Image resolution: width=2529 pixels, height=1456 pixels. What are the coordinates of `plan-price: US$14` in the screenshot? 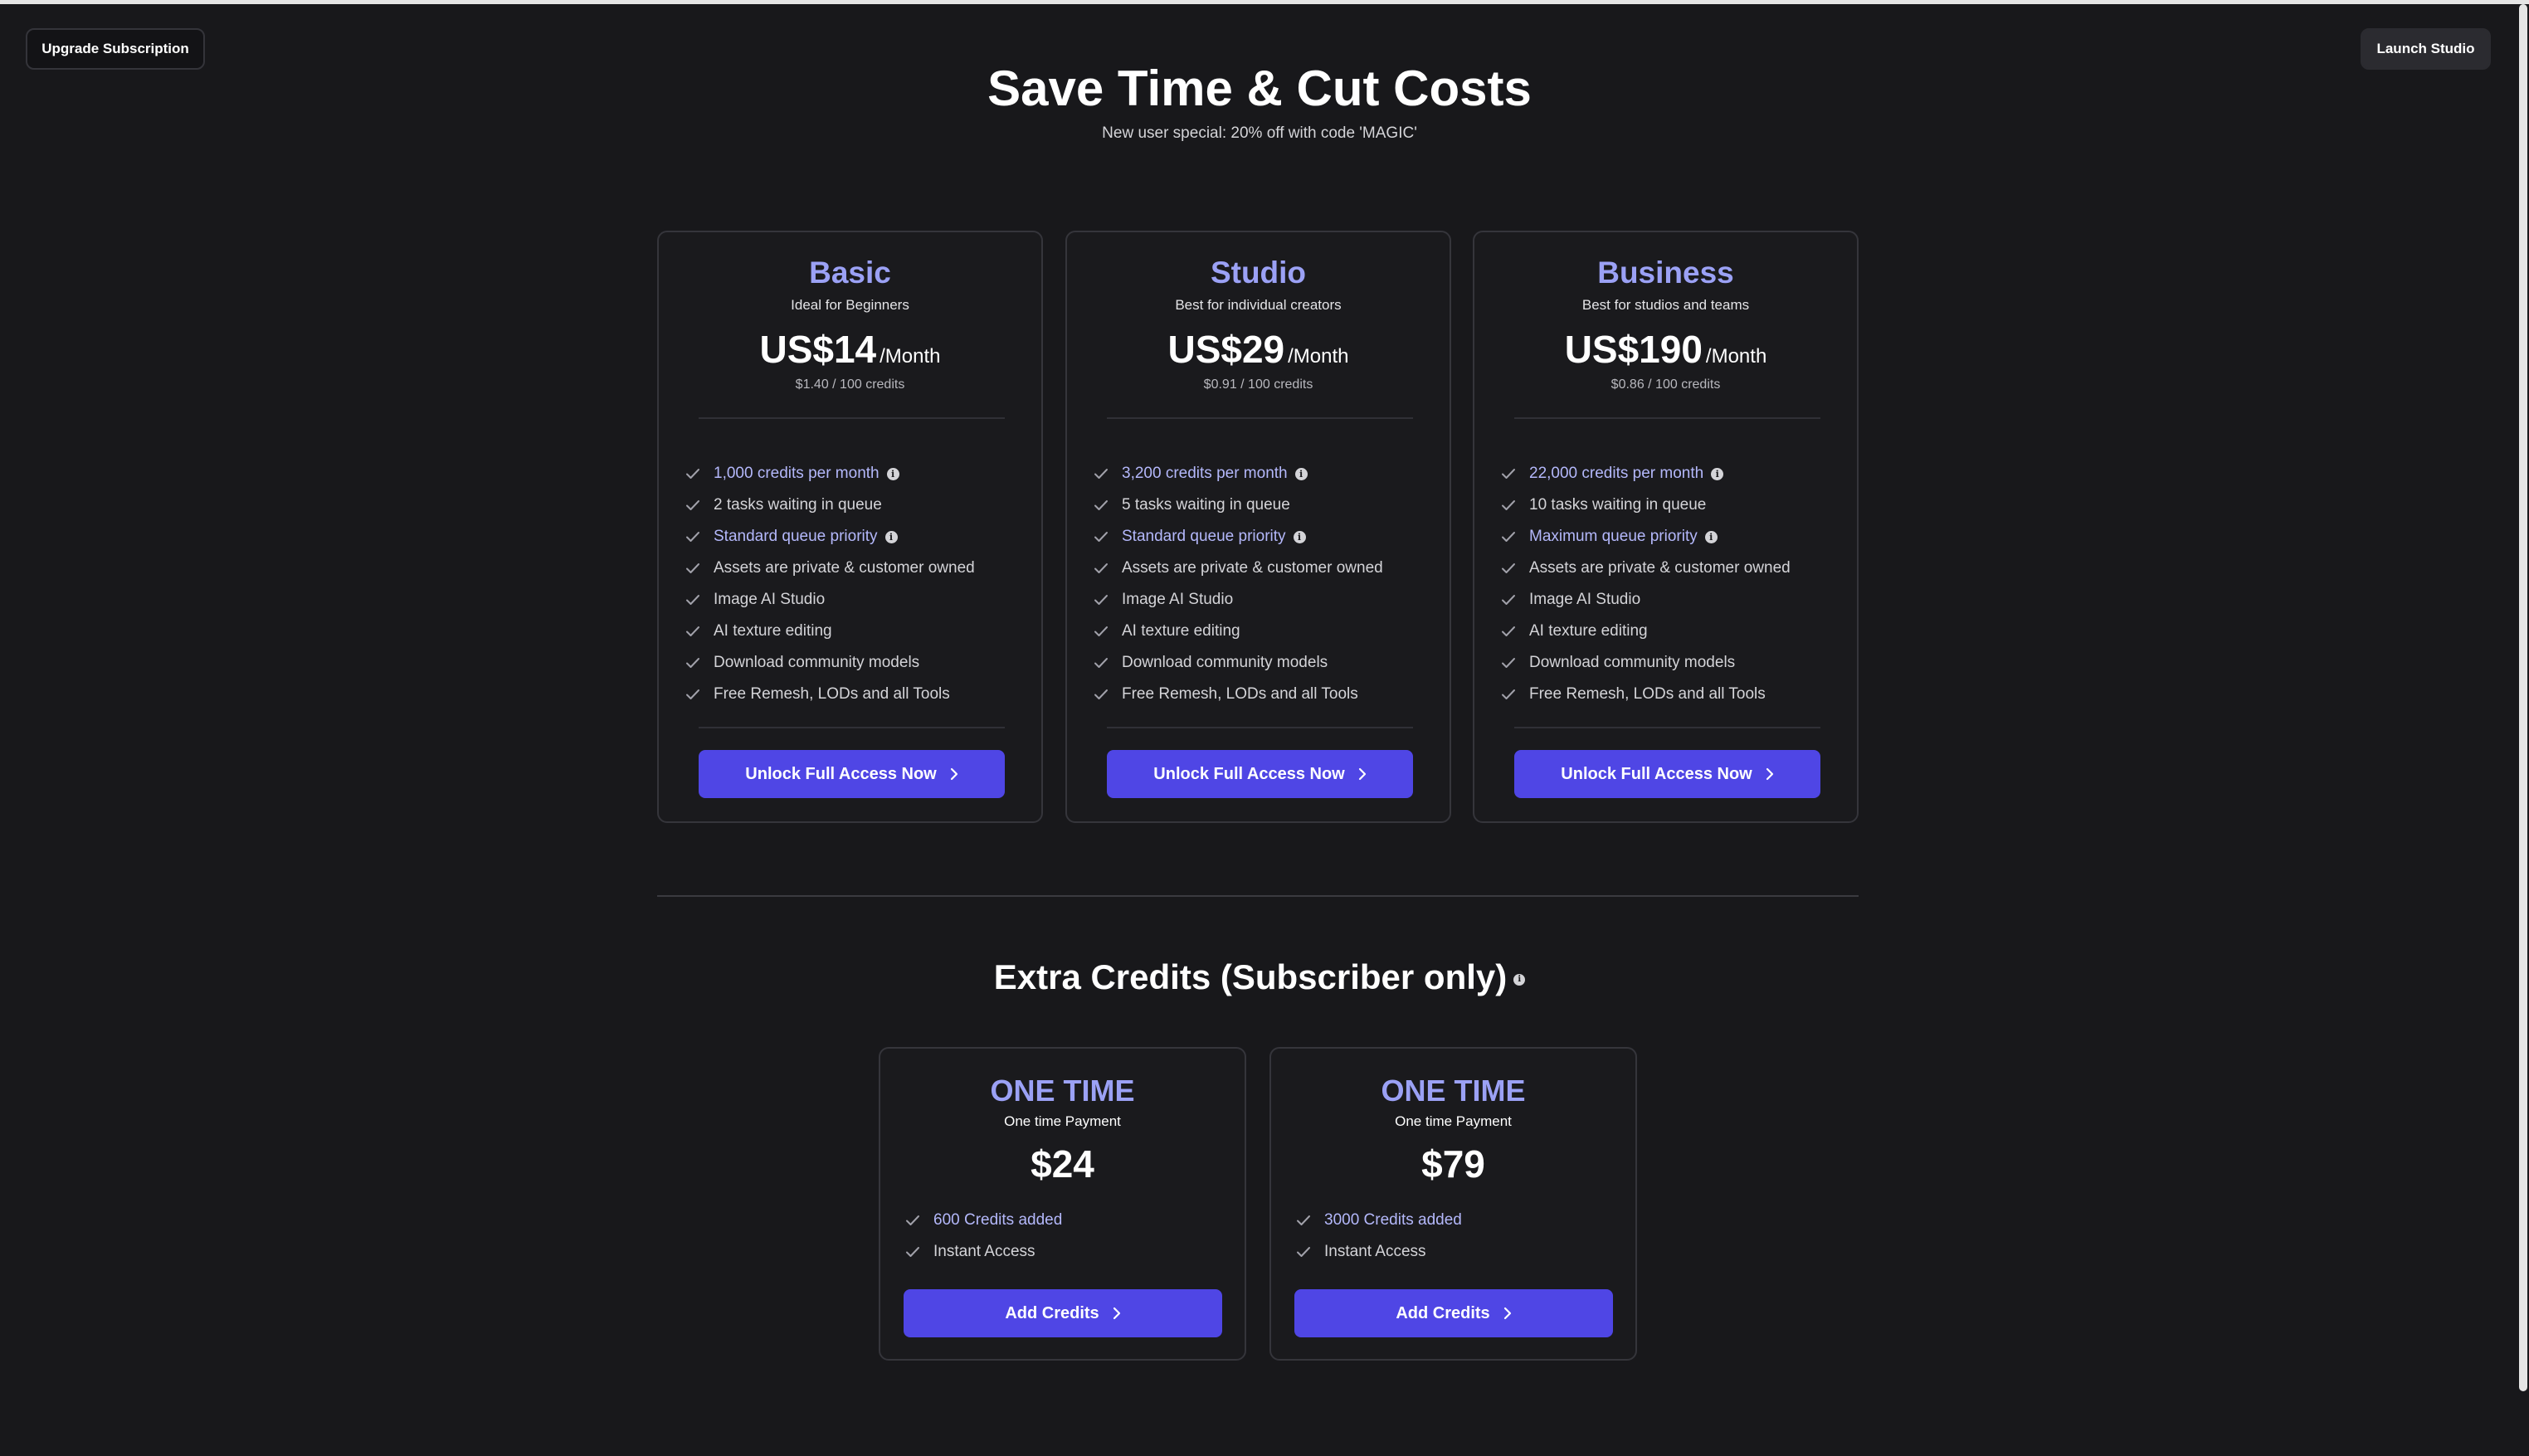 It's located at (818, 349).